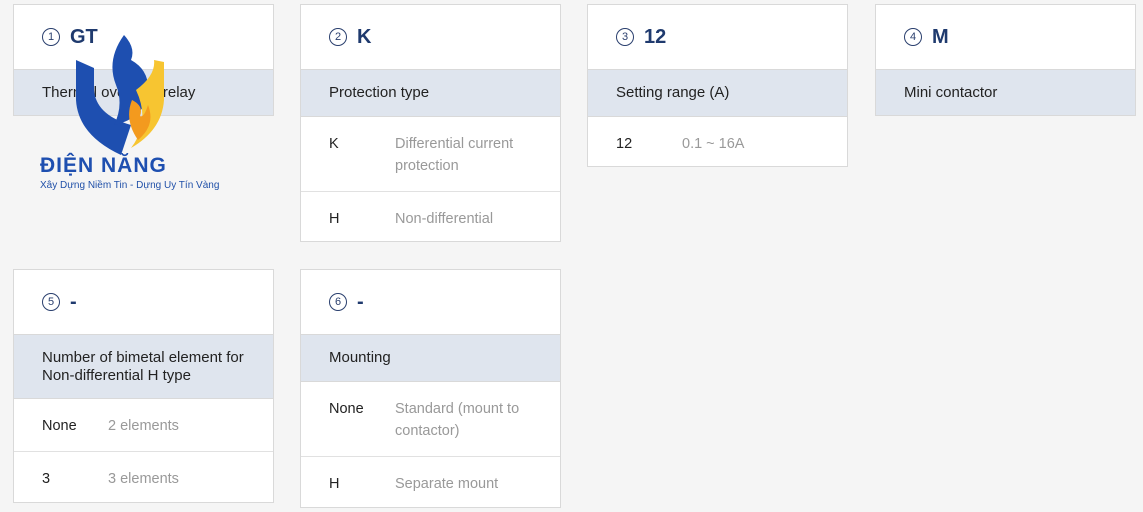 The image size is (1143, 512). I want to click on code-value: GT, so click(84, 36).